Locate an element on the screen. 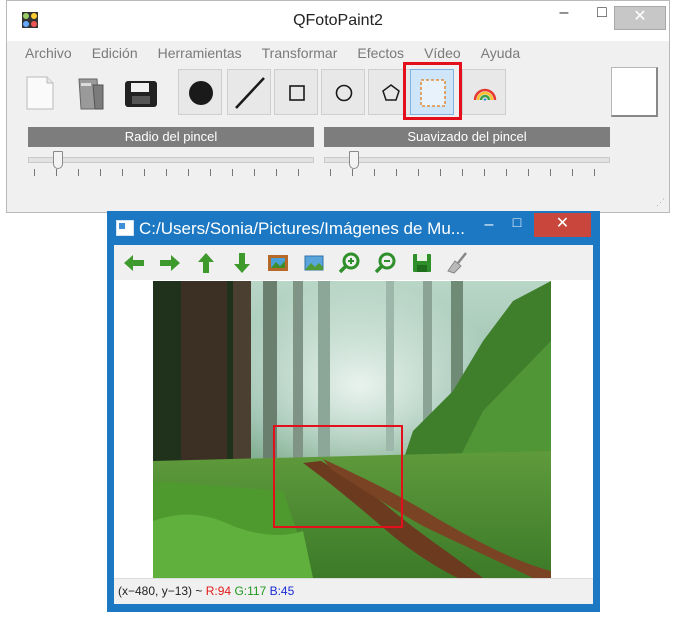 This screenshot has height=622, width=675. status-red: R:94 is located at coordinates (218, 591).